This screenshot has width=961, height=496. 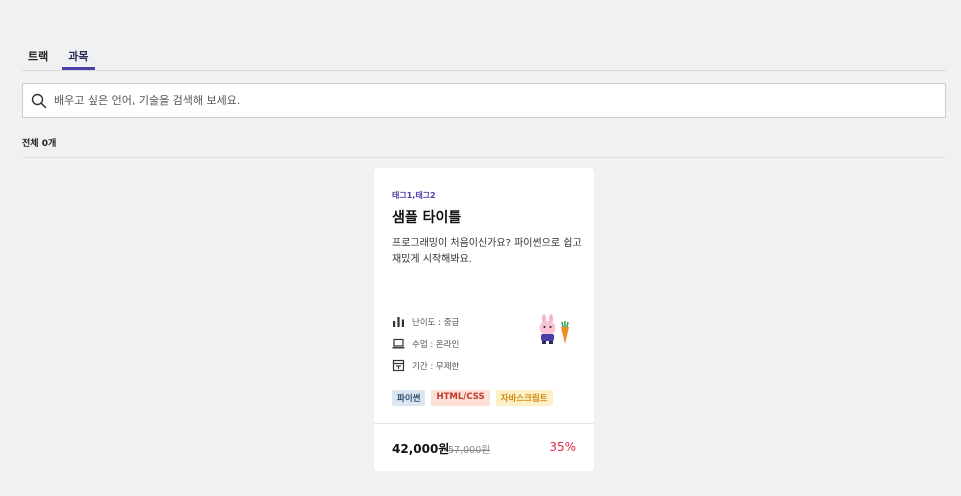 What do you see at coordinates (469, 450) in the screenshot?
I see `original-price: 57,000원` at bounding box center [469, 450].